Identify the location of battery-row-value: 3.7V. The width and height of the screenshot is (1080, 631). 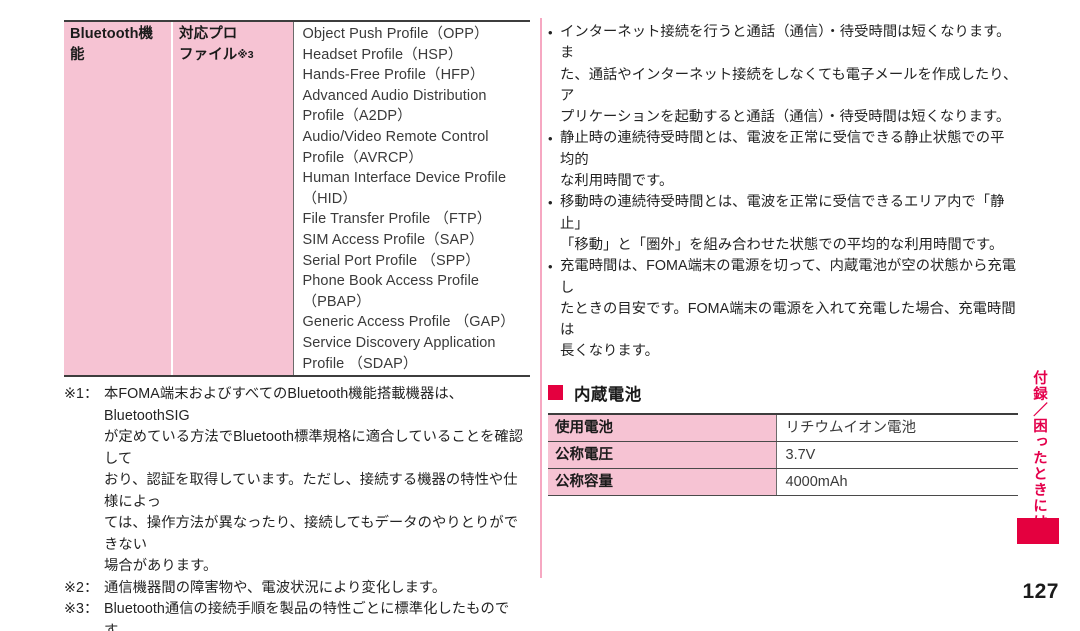
(896, 455).